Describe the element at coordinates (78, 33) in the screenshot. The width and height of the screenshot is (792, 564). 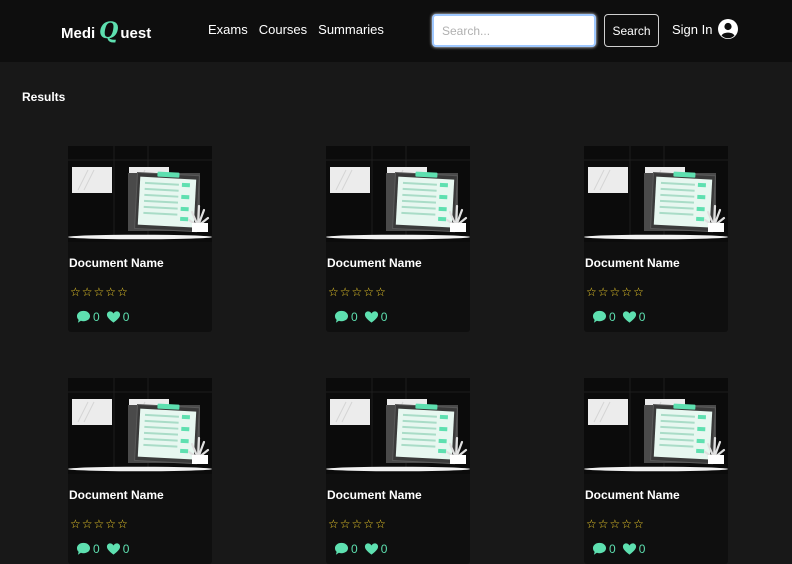
I see `brand-text-left: Medi` at that location.